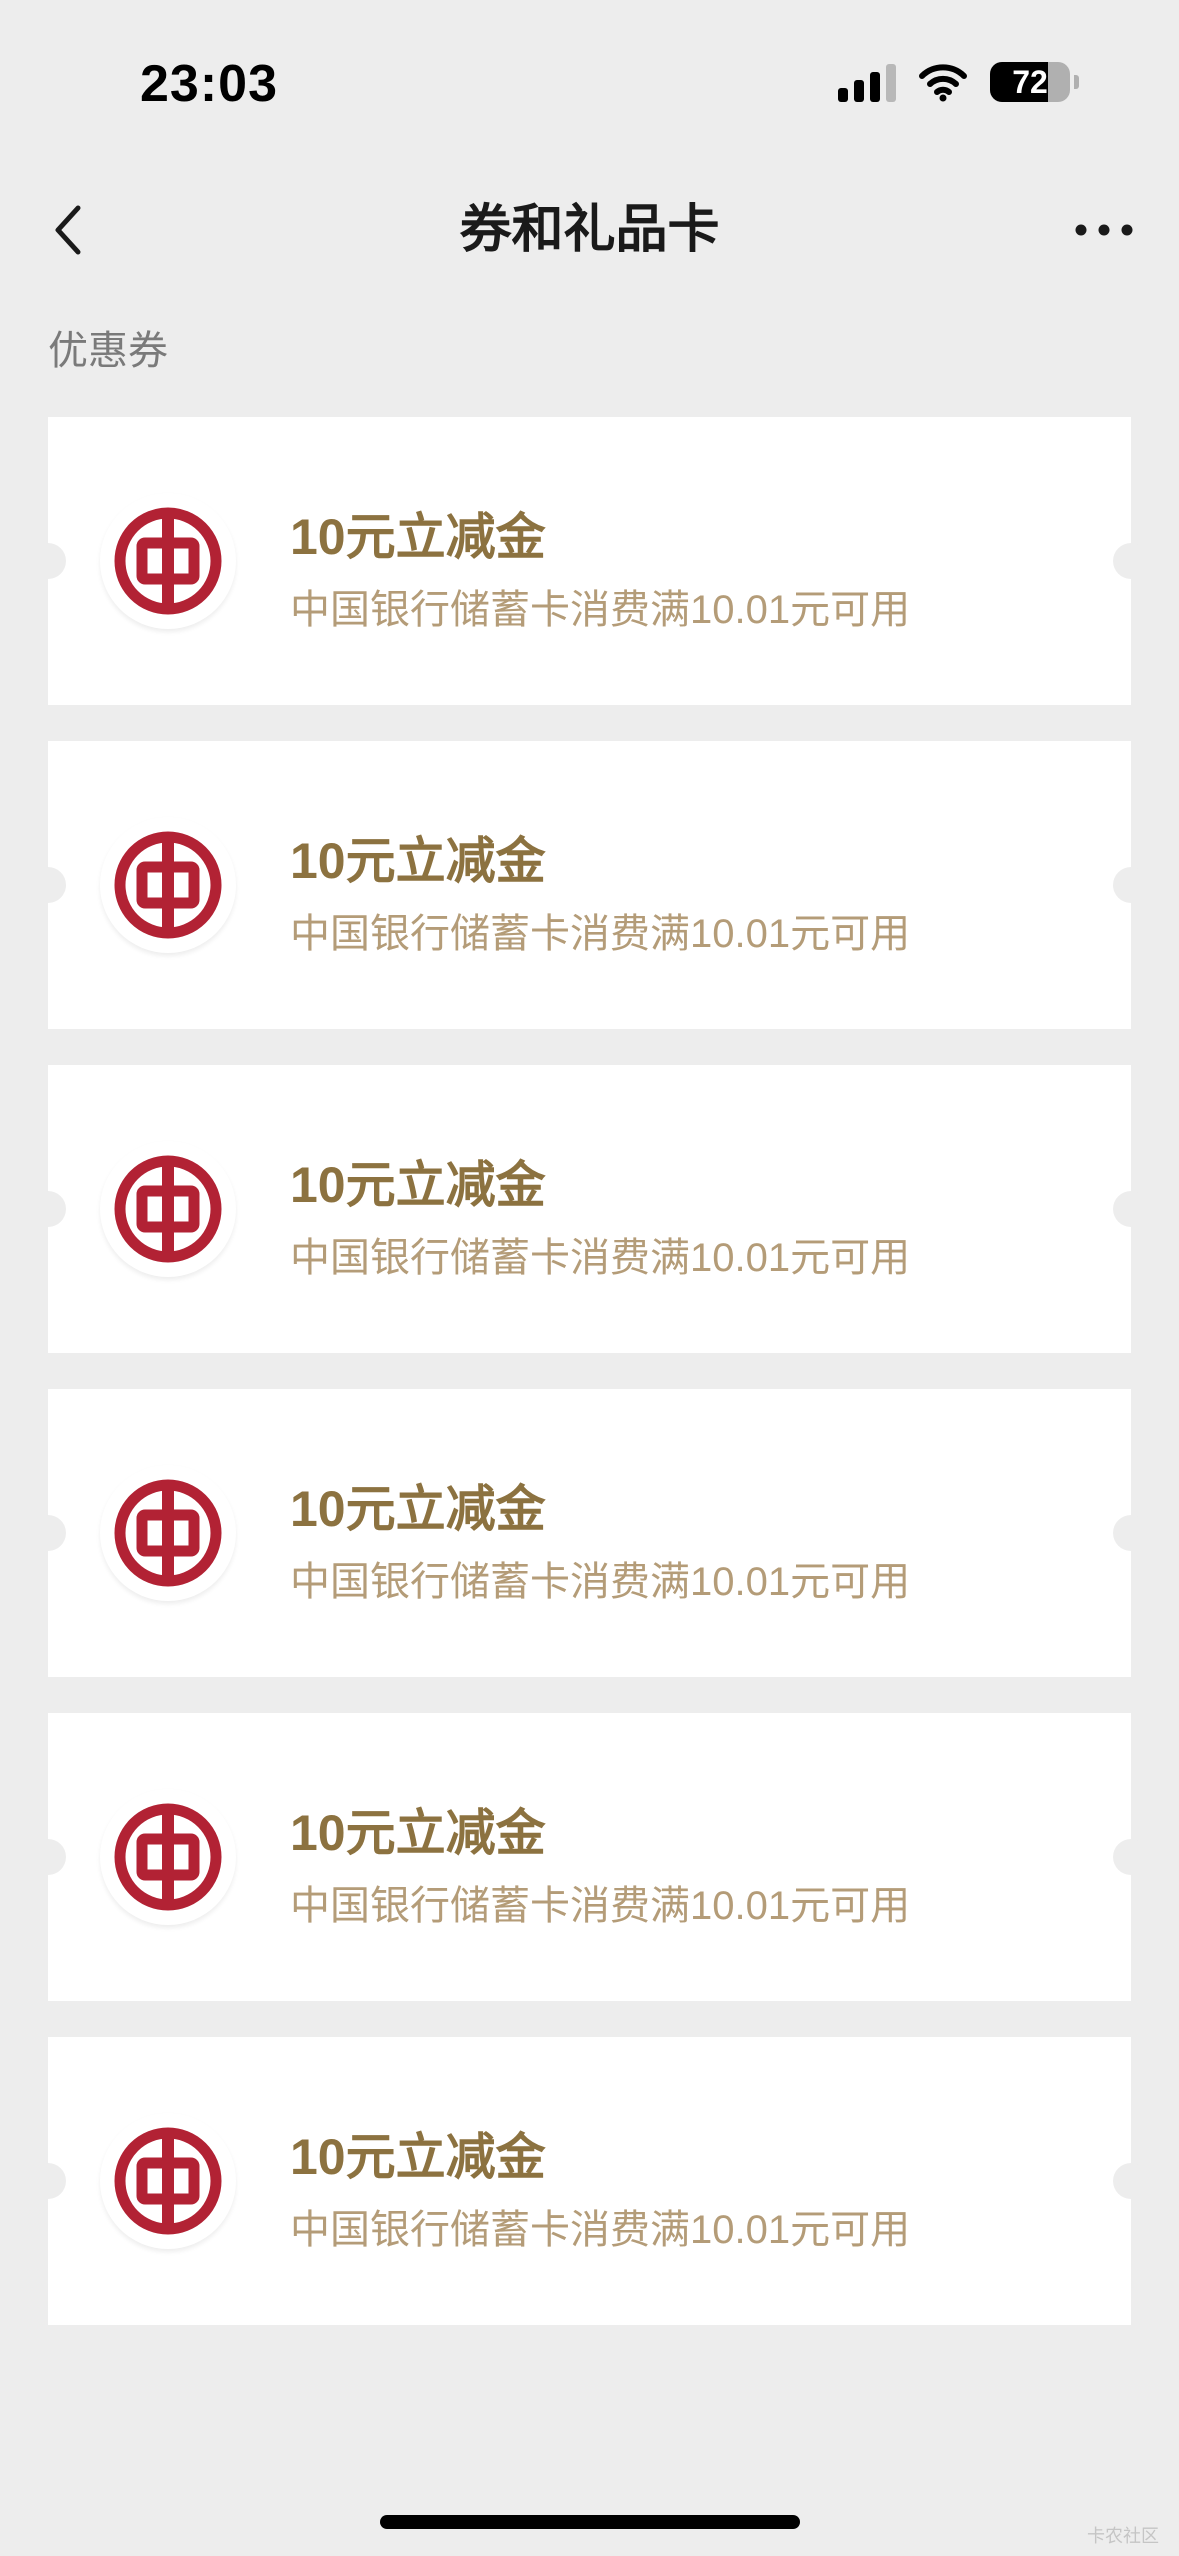  I want to click on page-title: 券和礼品卡, so click(589, 230).